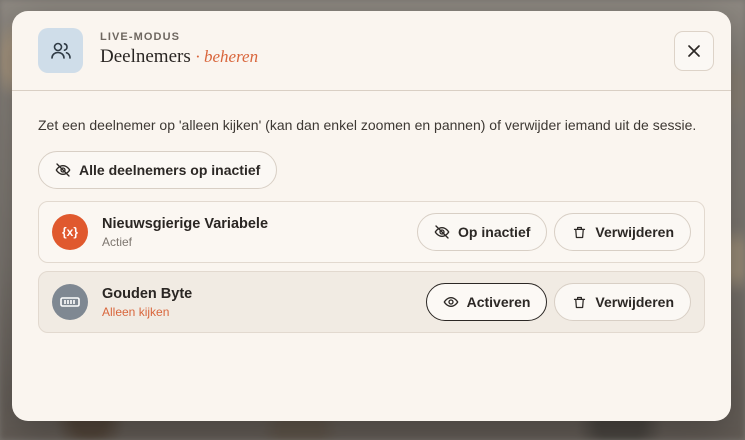 This screenshot has height=440, width=745. Describe the element at coordinates (185, 223) in the screenshot. I see `participant-name: Nieuwsgierige Variabele` at that location.